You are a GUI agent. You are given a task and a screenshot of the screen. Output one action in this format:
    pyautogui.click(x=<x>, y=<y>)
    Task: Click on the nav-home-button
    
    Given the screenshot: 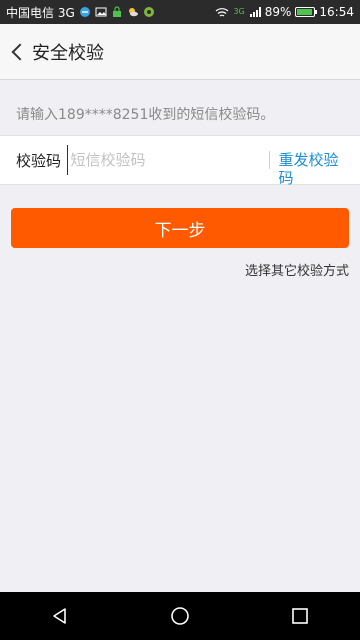 What is the action you would take?
    pyautogui.click(x=180, y=616)
    